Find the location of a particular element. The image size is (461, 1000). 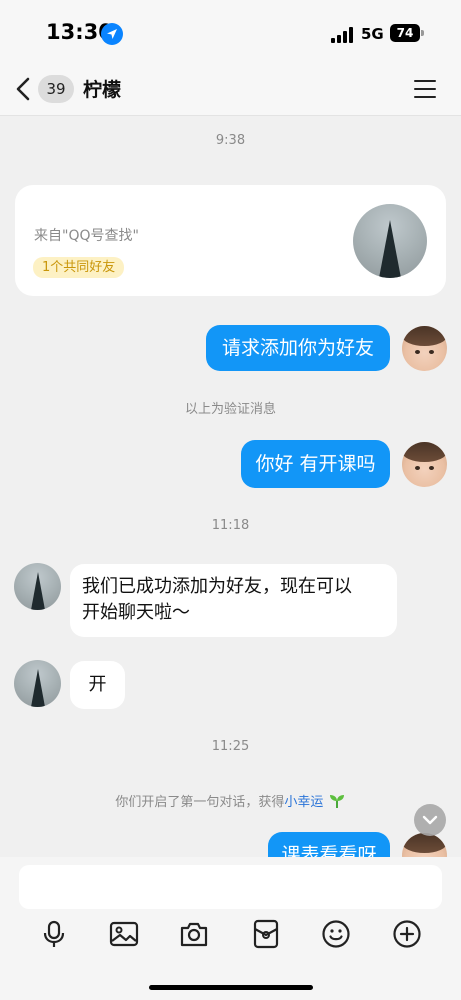

timestamp: 9:38 is located at coordinates (230, 140).